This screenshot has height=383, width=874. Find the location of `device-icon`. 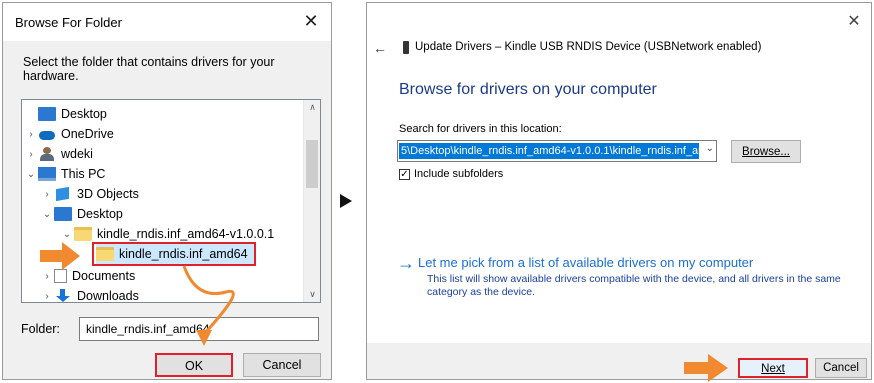

device-icon is located at coordinates (406, 47).